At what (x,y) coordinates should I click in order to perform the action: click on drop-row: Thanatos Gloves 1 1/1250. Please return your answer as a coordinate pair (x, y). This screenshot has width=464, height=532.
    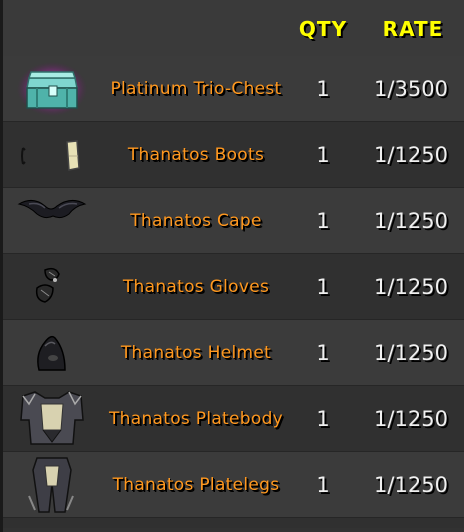
    Looking at the image, I should click on (233, 287).